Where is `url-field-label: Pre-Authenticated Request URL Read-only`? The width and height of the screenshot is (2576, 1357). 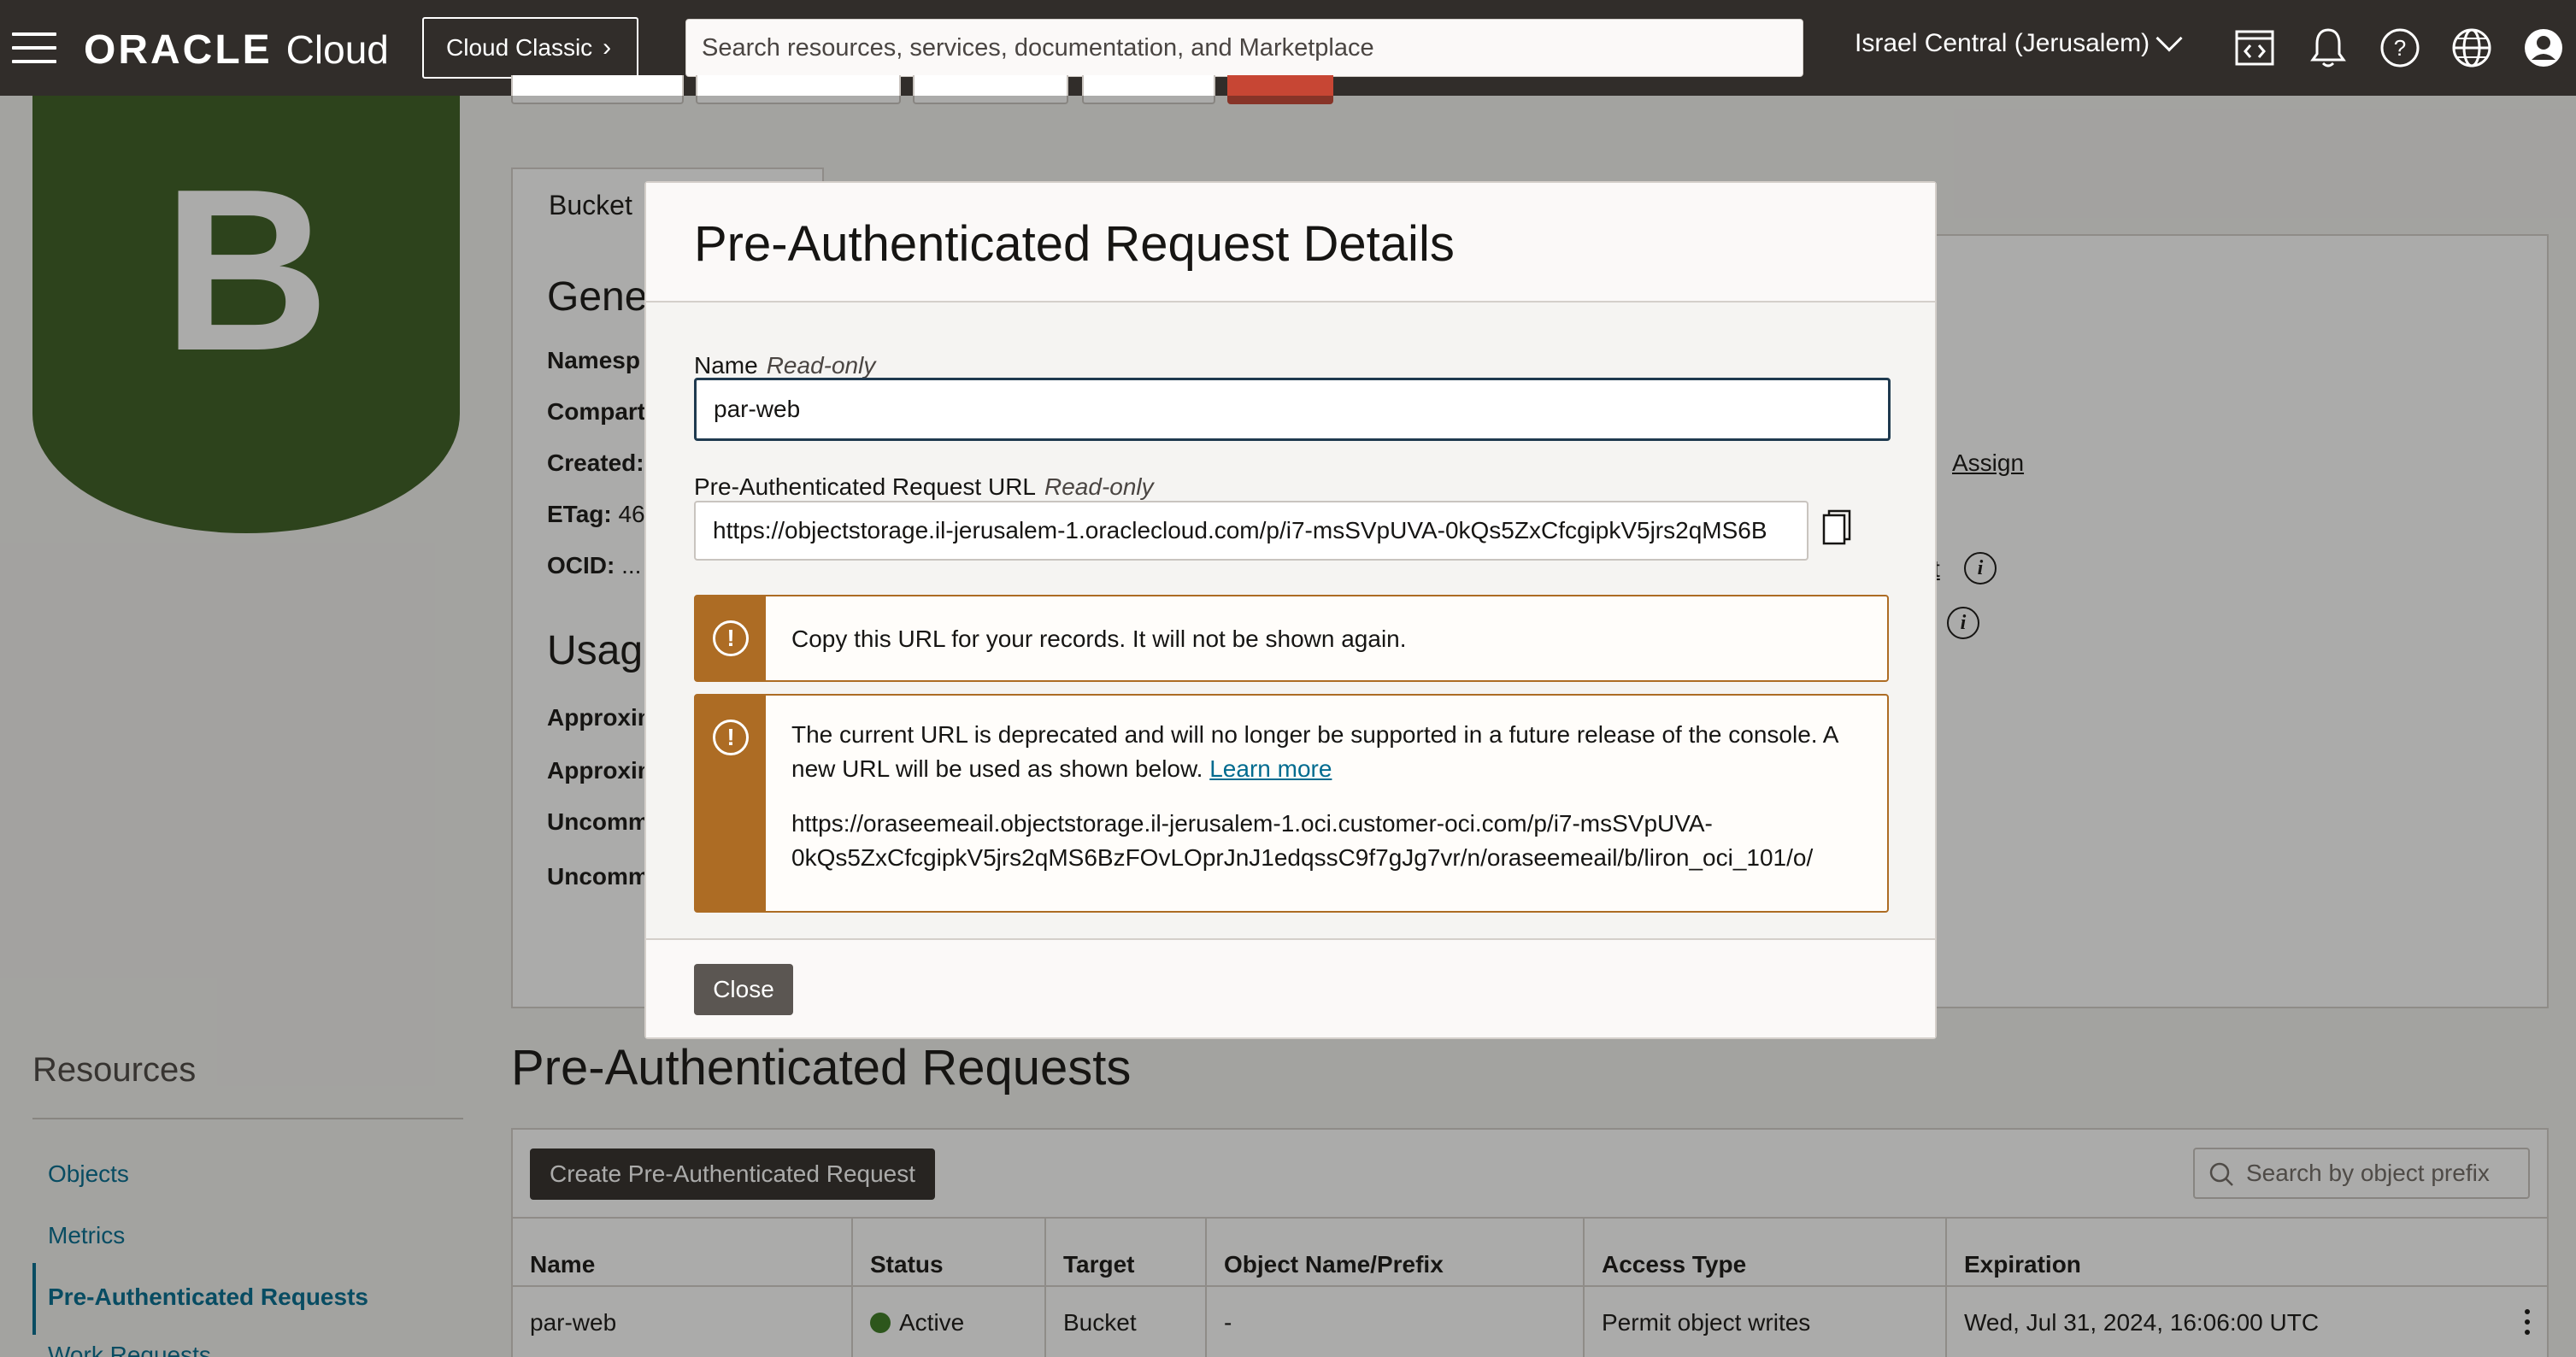
url-field-label: Pre-Authenticated Request URL Read-only is located at coordinates (924, 487).